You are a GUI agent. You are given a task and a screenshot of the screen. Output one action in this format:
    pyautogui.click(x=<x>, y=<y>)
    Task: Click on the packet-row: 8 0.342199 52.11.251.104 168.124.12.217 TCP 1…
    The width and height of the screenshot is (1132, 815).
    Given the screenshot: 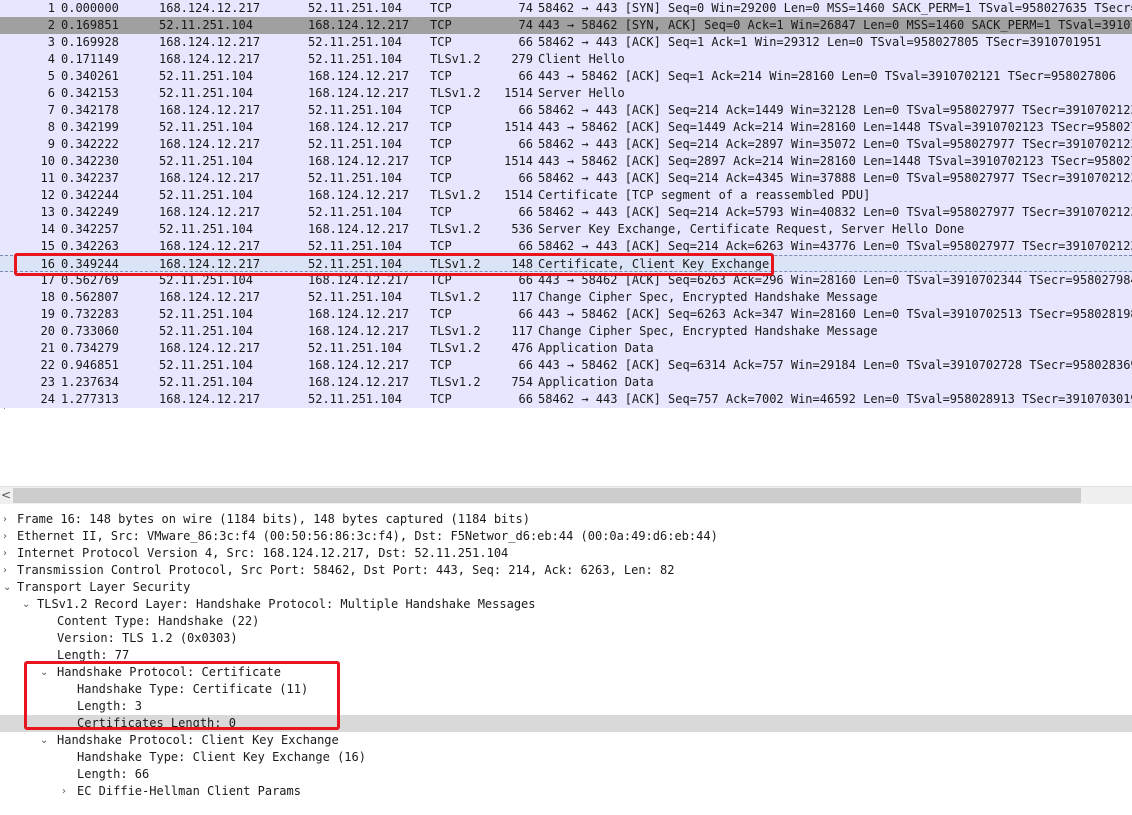 What is the action you would take?
    pyautogui.click(x=566, y=127)
    